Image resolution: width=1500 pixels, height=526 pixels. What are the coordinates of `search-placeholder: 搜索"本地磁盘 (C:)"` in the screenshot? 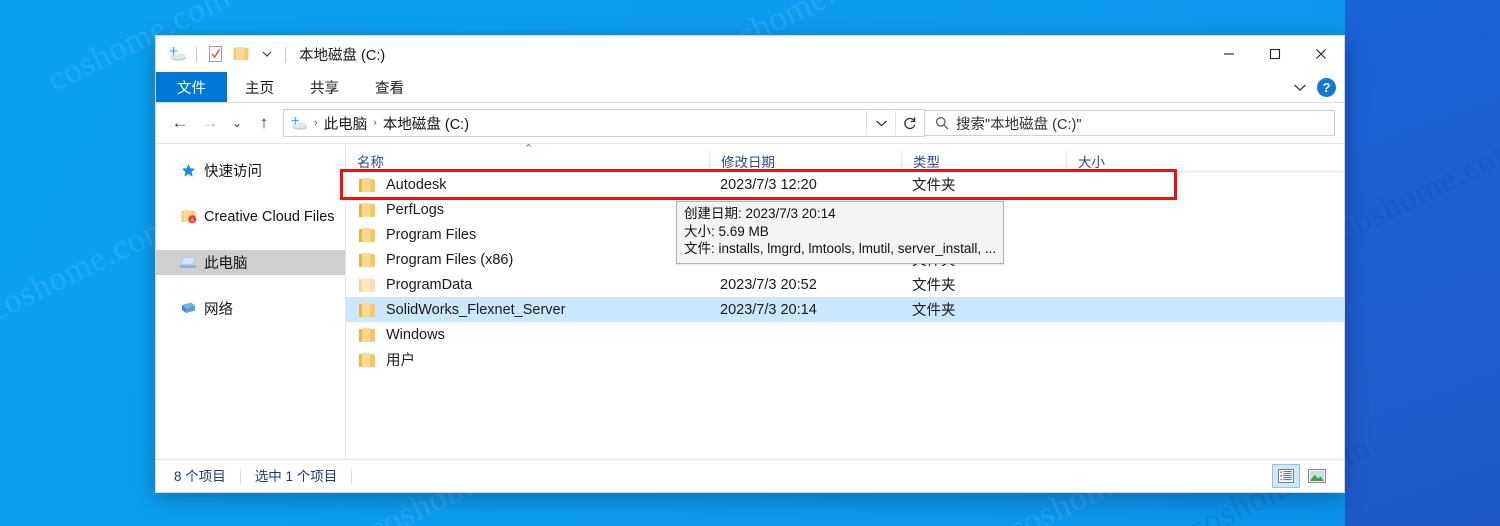 It's located at (1019, 124).